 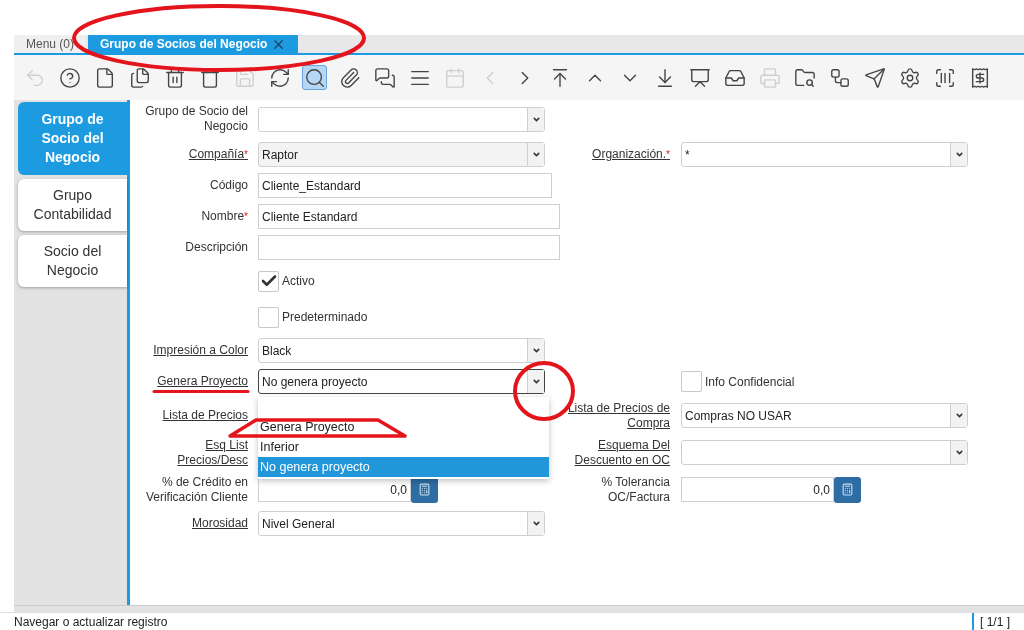 I want to click on field-label: Esquema Del Descuento en OC, so click(x=621, y=452).